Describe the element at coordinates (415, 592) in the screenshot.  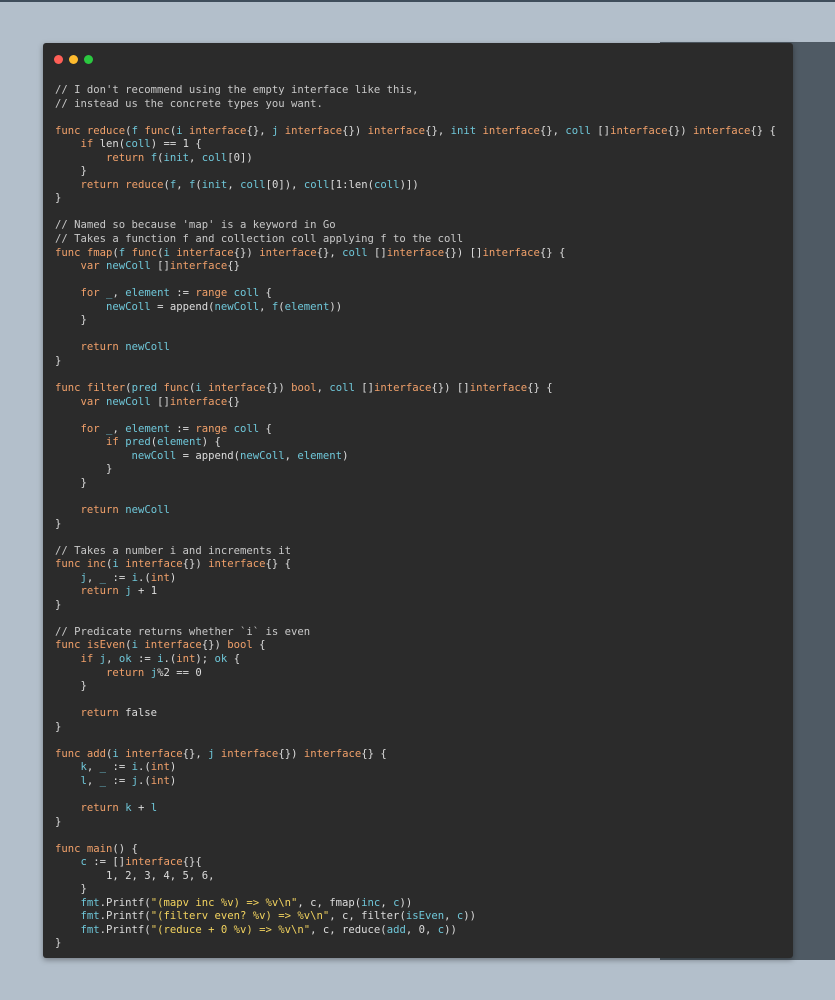
I see `code-line: return j + 1` at that location.